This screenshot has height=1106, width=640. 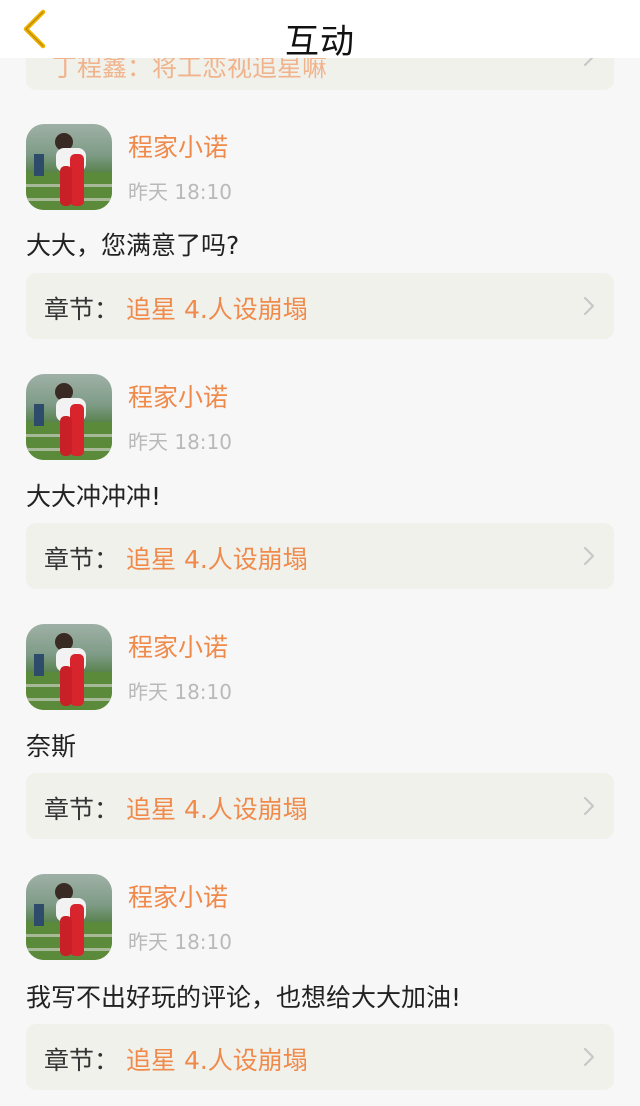 I want to click on page-title: 互动, so click(x=320, y=42).